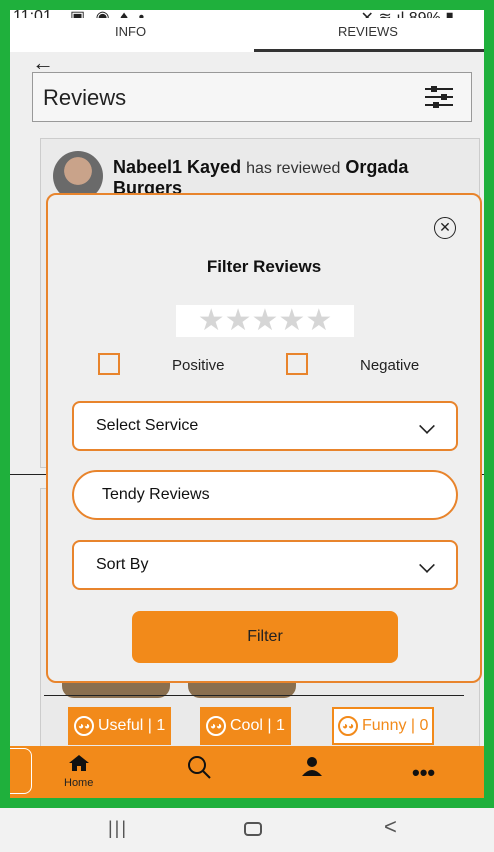  I want to click on modal-title: Filter Reviews, so click(264, 266).